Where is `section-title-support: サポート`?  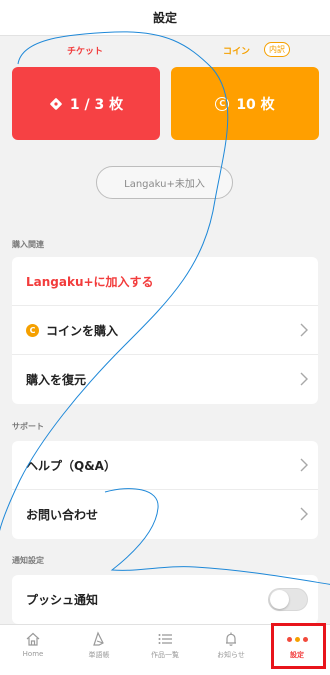
section-title-support: サポート is located at coordinates (28, 426).